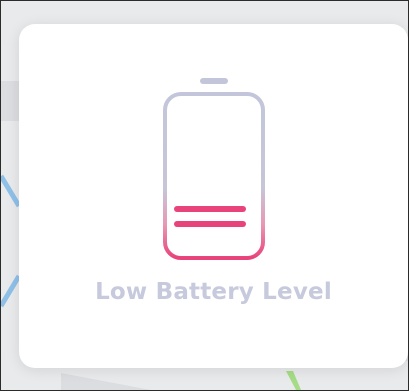 This screenshot has width=409, height=391. What do you see at coordinates (214, 169) in the screenshot?
I see `low-battery-icon` at bounding box center [214, 169].